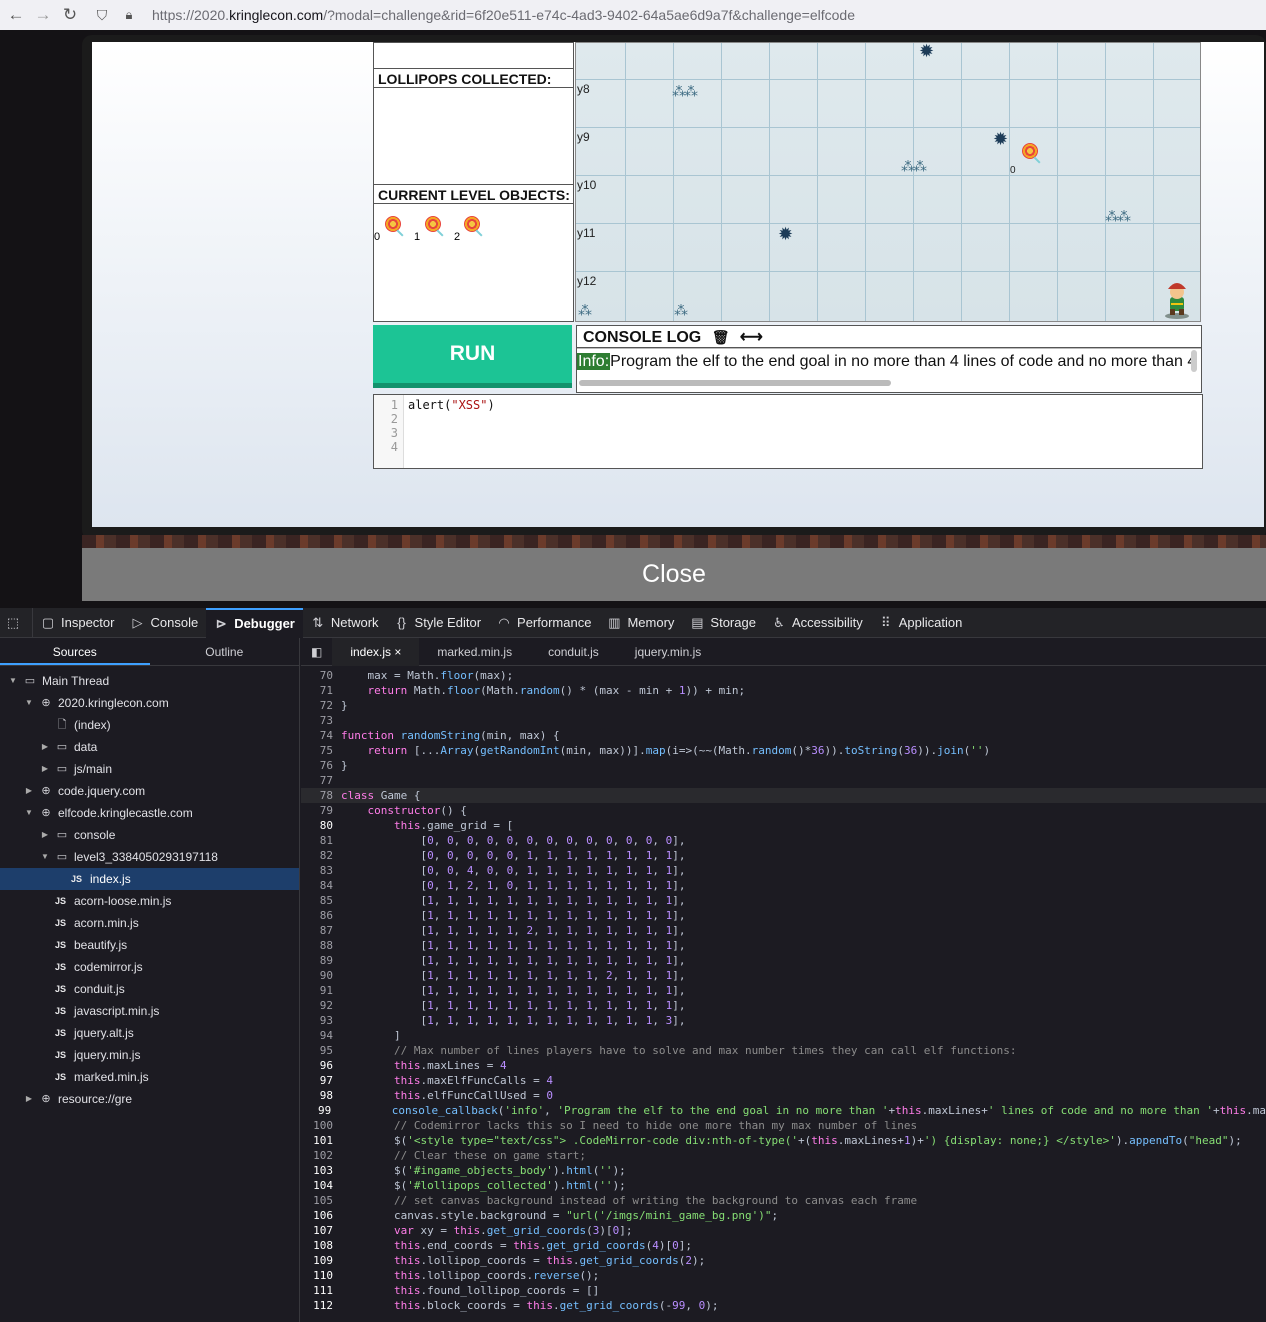  What do you see at coordinates (317, 675) in the screenshot?
I see `code-line-number: 70` at bounding box center [317, 675].